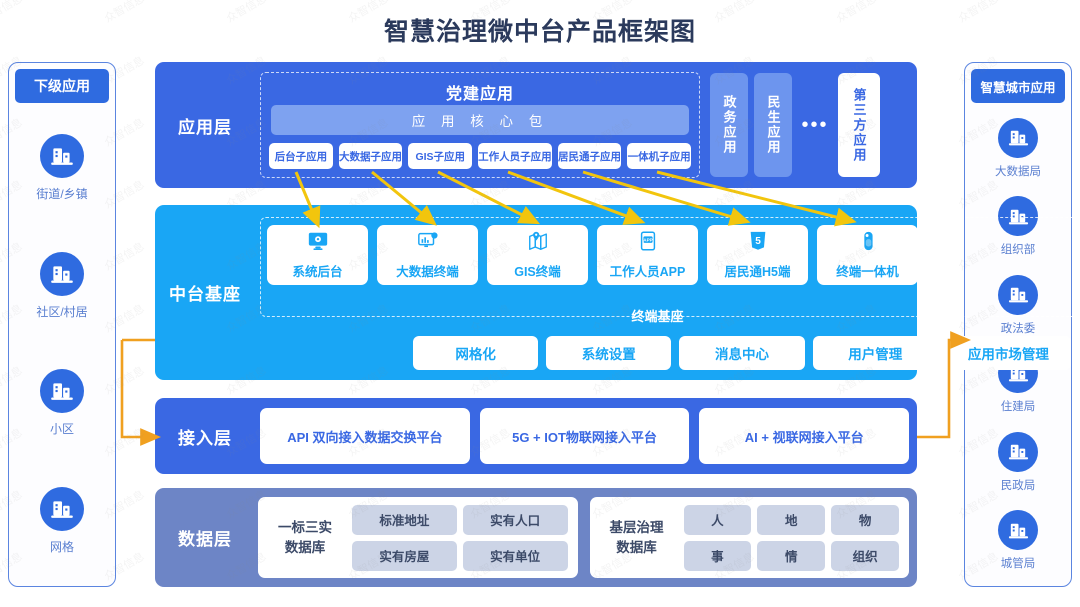  Describe the element at coordinates (317, 272) in the screenshot. I see `terminal-card-label: 系统后台` at that location.